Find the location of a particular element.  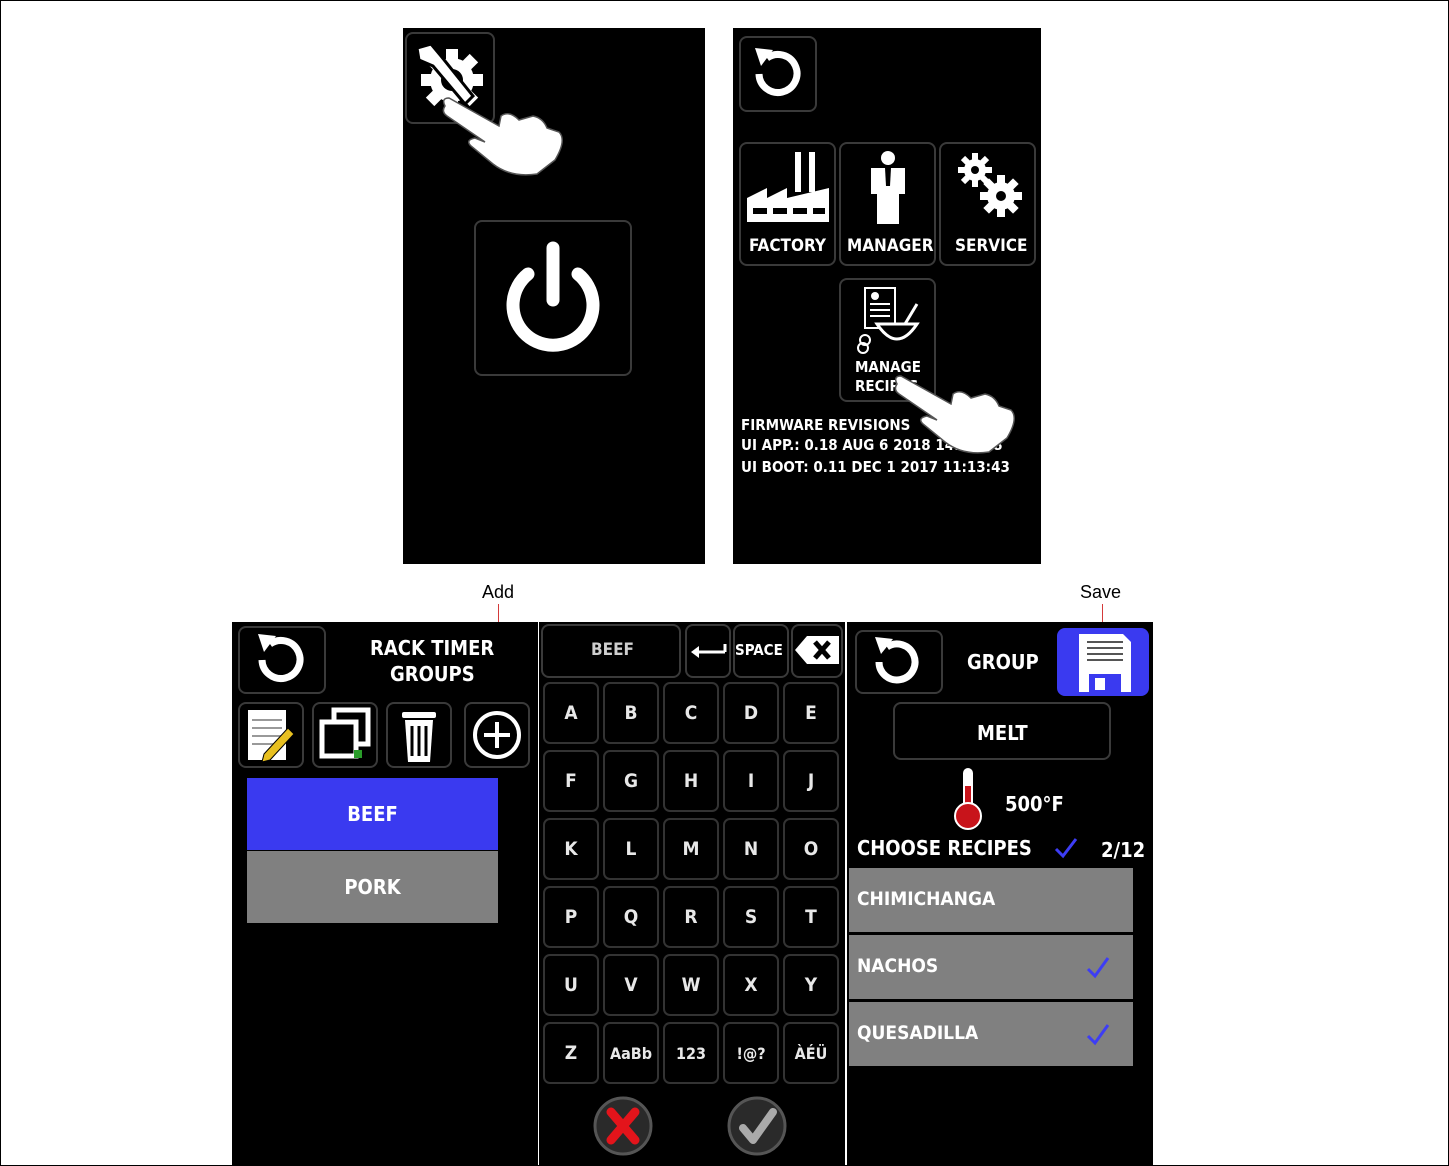

copy-button is located at coordinates (345, 735).